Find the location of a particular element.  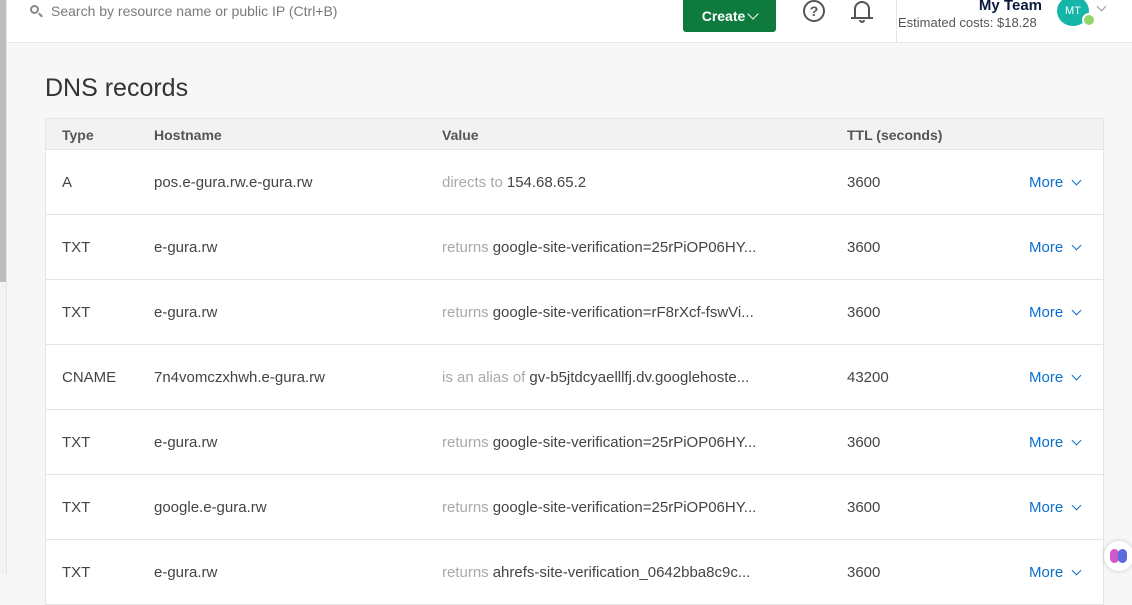

search-bar is located at coordinates (220, 11).